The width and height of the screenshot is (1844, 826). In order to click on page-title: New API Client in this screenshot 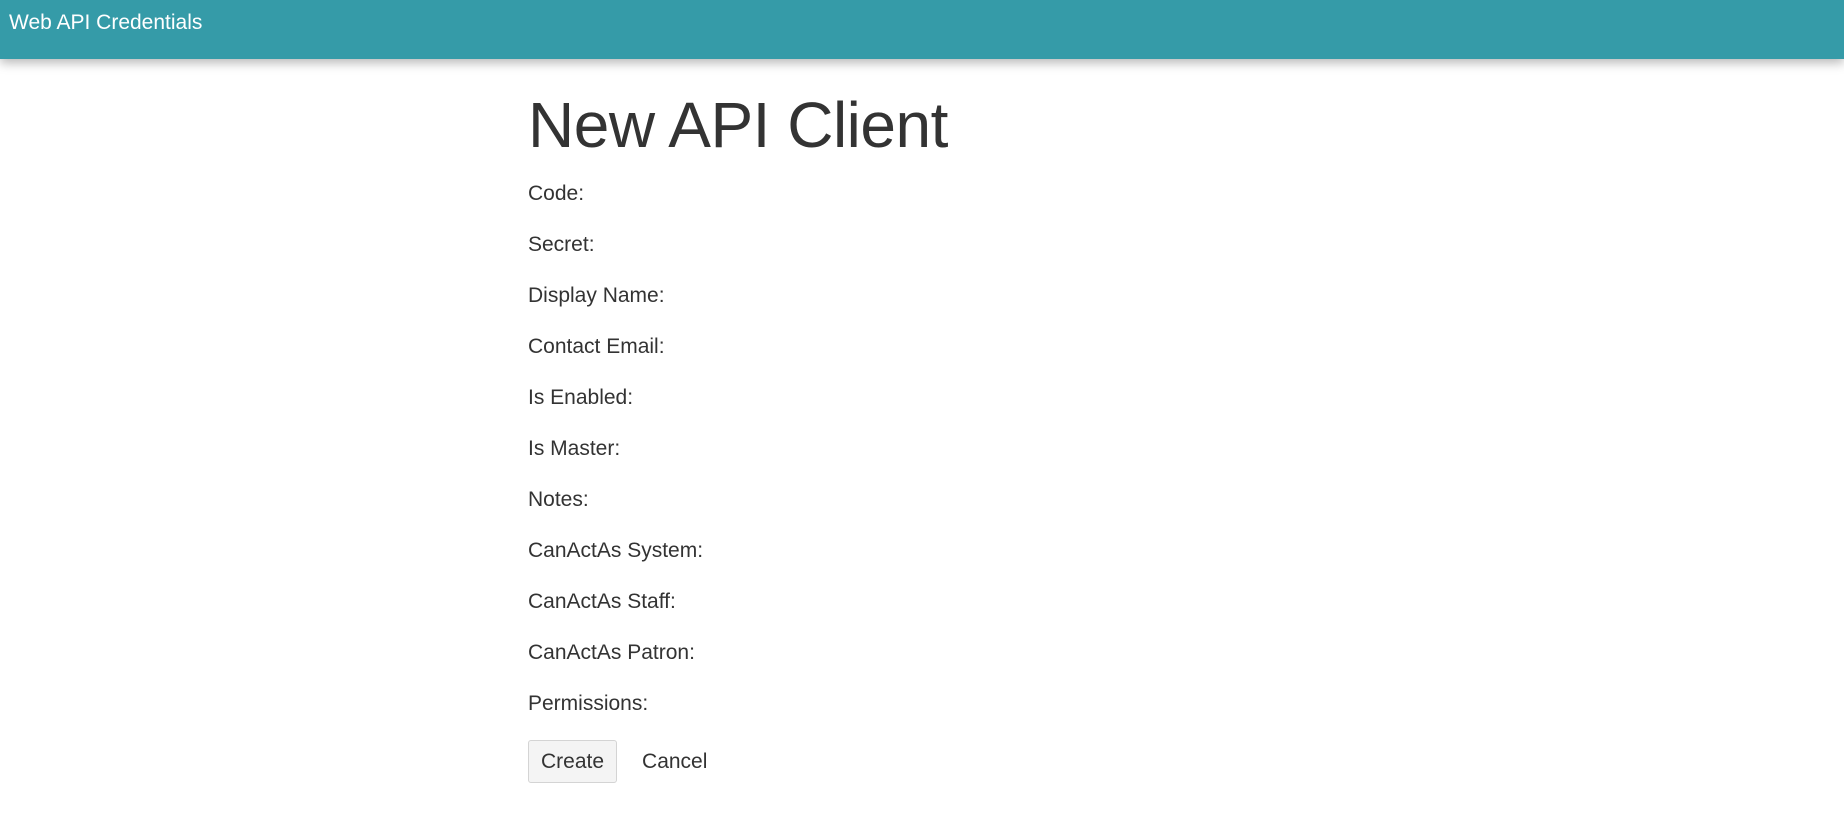, I will do `click(738, 125)`.